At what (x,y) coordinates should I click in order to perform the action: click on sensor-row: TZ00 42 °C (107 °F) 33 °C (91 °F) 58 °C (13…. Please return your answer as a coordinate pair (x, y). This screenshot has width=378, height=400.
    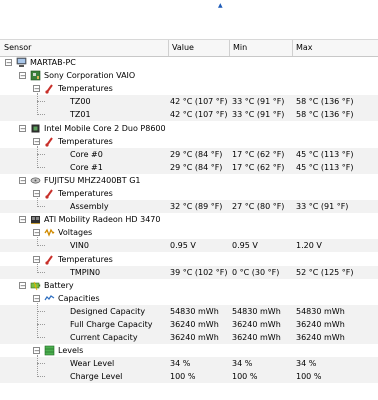
    Looking at the image, I should click on (189, 102).